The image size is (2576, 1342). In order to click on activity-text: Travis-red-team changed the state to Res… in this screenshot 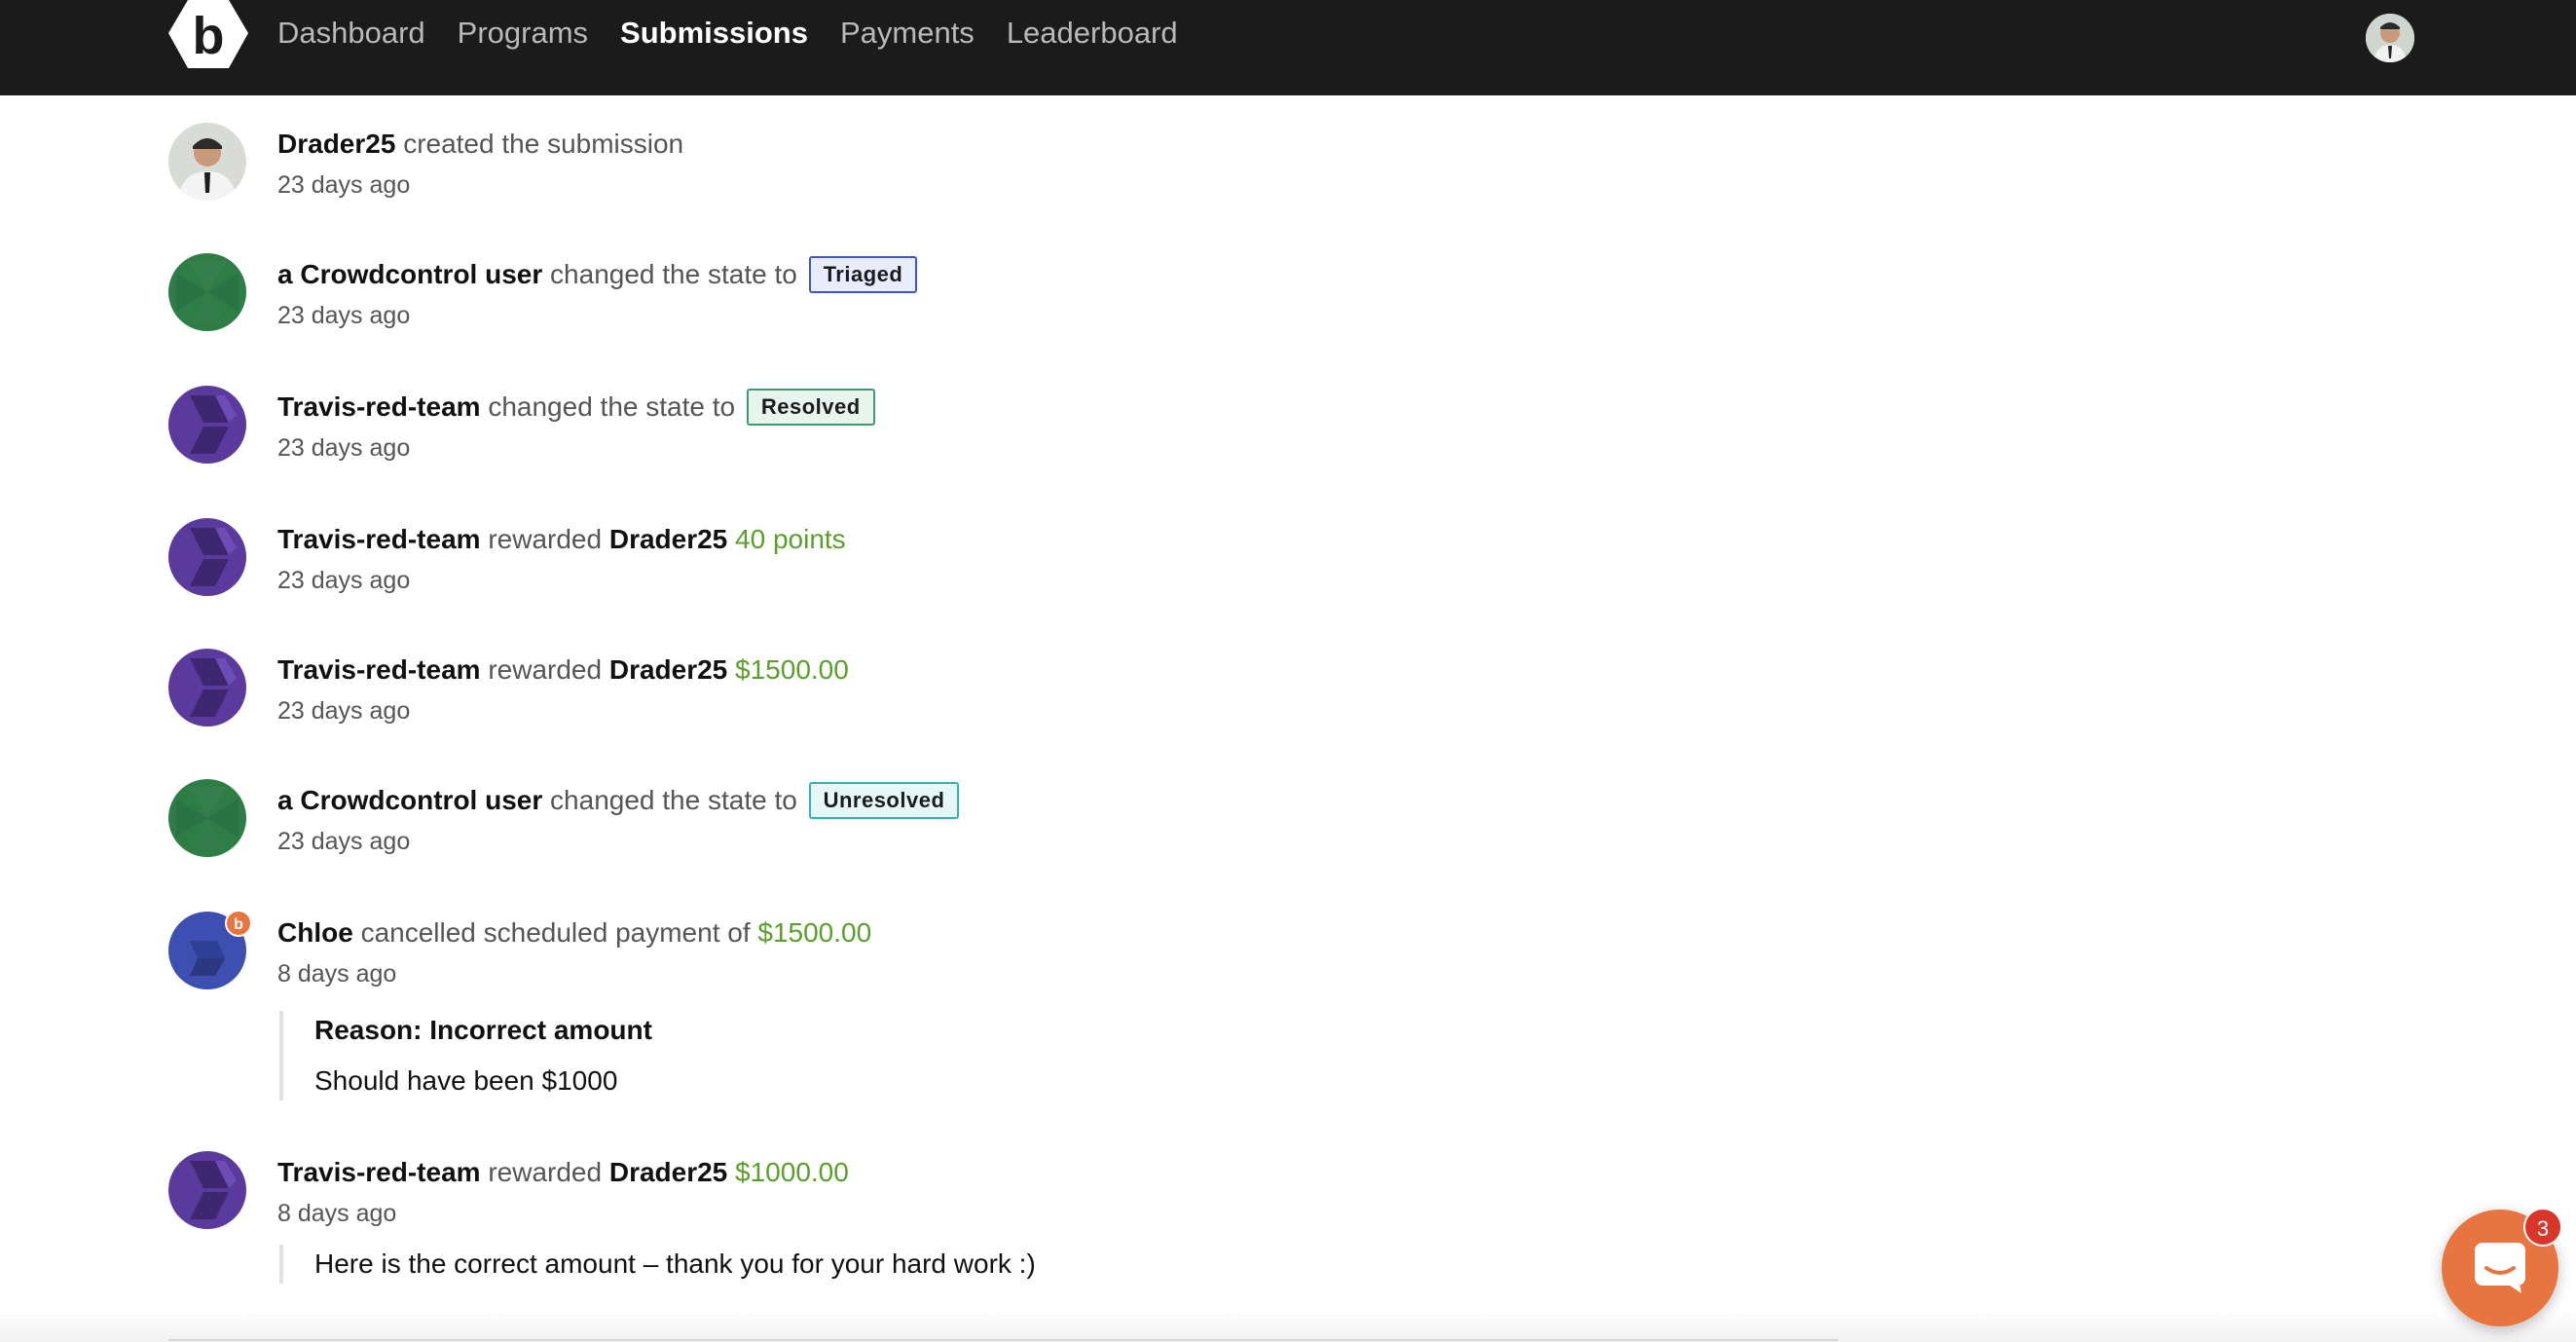, I will do `click(576, 407)`.